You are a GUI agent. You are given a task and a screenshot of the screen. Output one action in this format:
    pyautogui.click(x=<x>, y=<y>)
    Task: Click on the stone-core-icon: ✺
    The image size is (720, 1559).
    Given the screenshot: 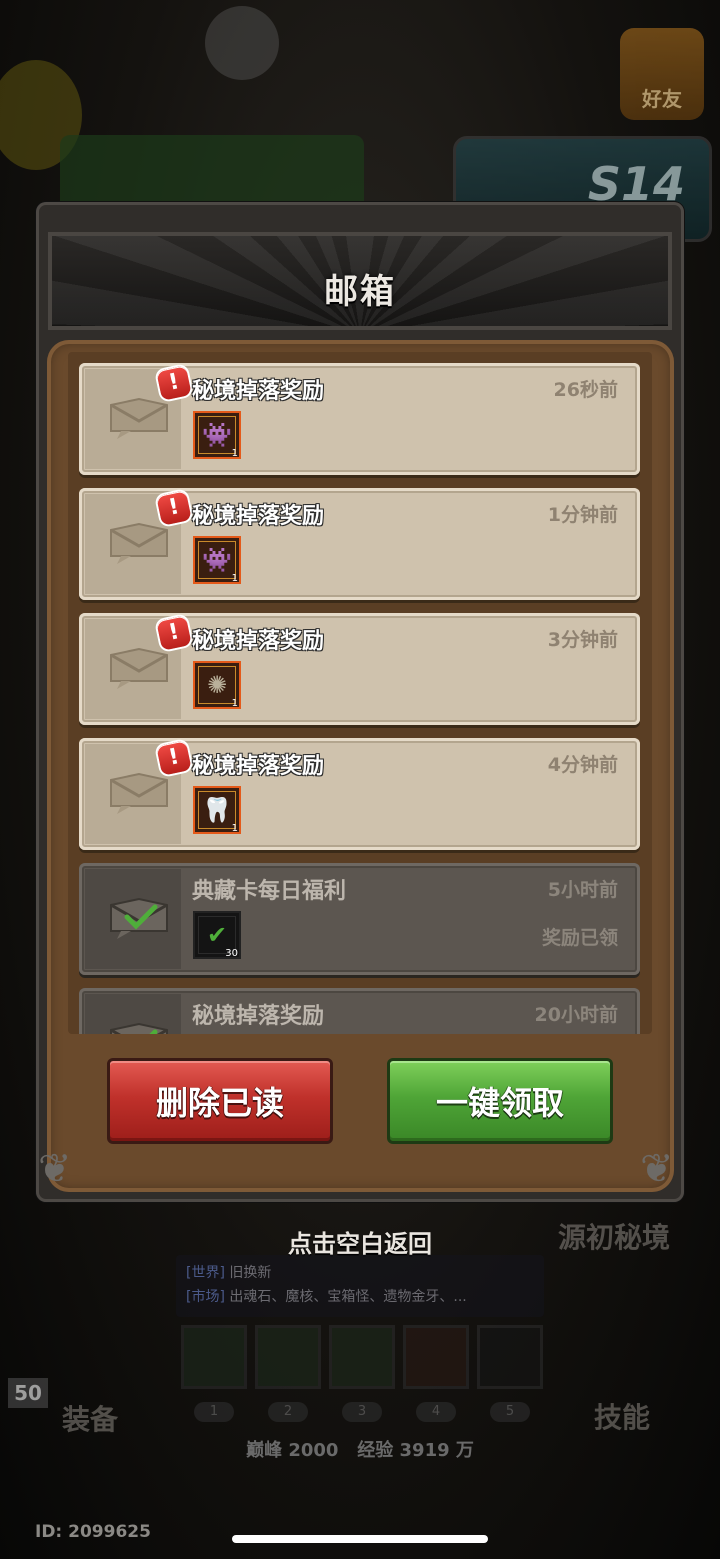 What is the action you would take?
    pyautogui.click(x=217, y=685)
    